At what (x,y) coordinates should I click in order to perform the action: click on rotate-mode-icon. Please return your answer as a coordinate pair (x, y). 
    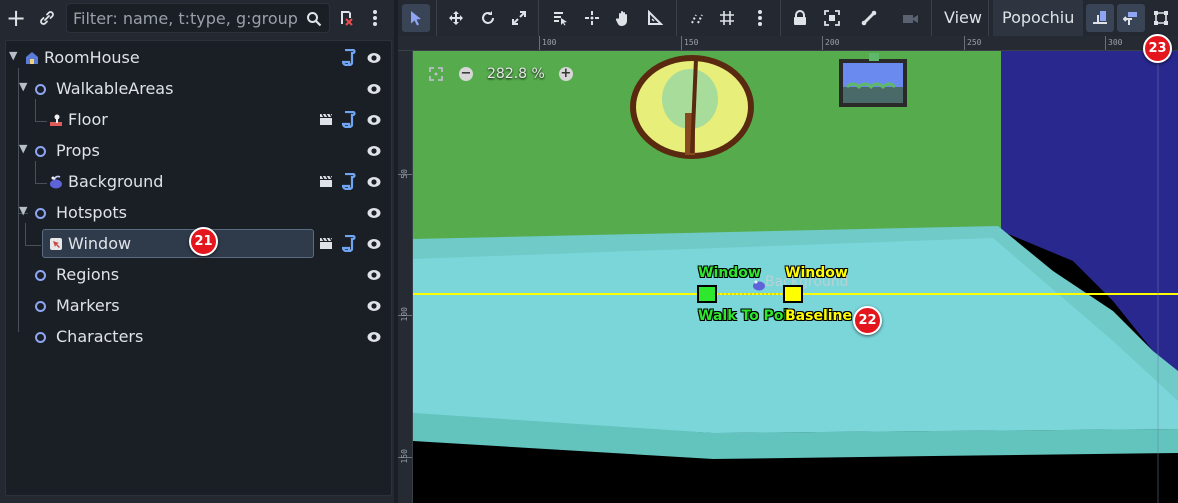
    Looking at the image, I should click on (488, 18).